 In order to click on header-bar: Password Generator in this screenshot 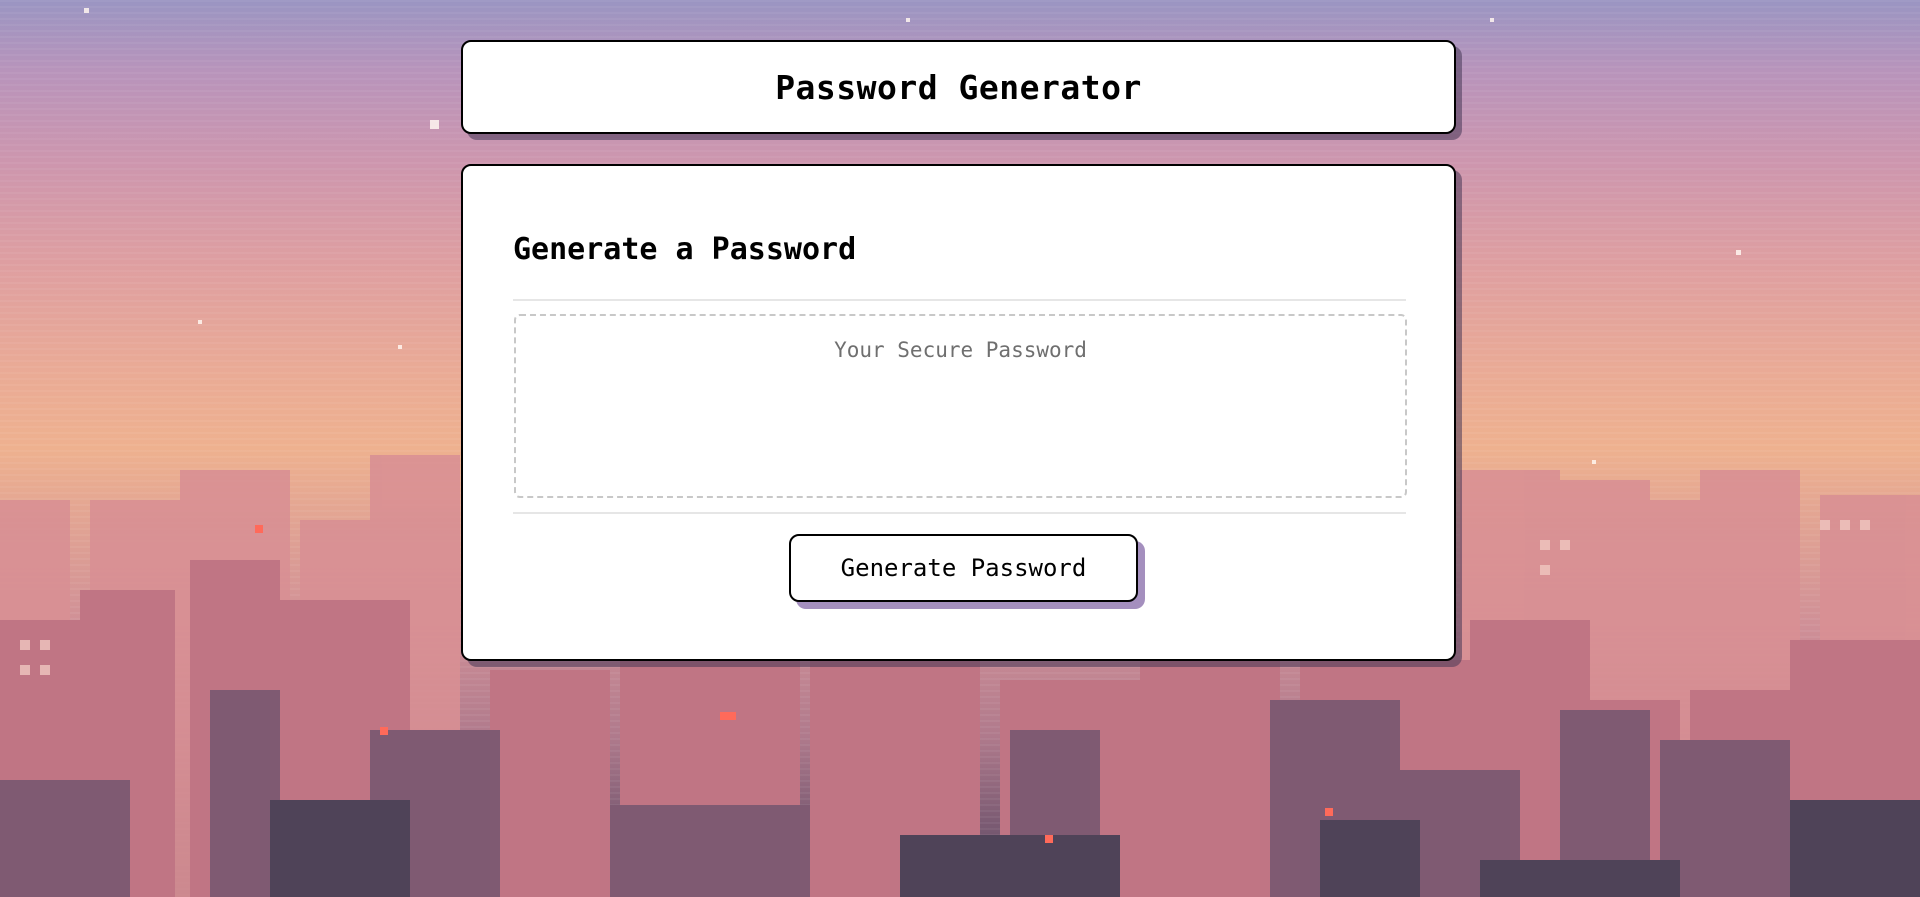, I will do `click(958, 87)`.